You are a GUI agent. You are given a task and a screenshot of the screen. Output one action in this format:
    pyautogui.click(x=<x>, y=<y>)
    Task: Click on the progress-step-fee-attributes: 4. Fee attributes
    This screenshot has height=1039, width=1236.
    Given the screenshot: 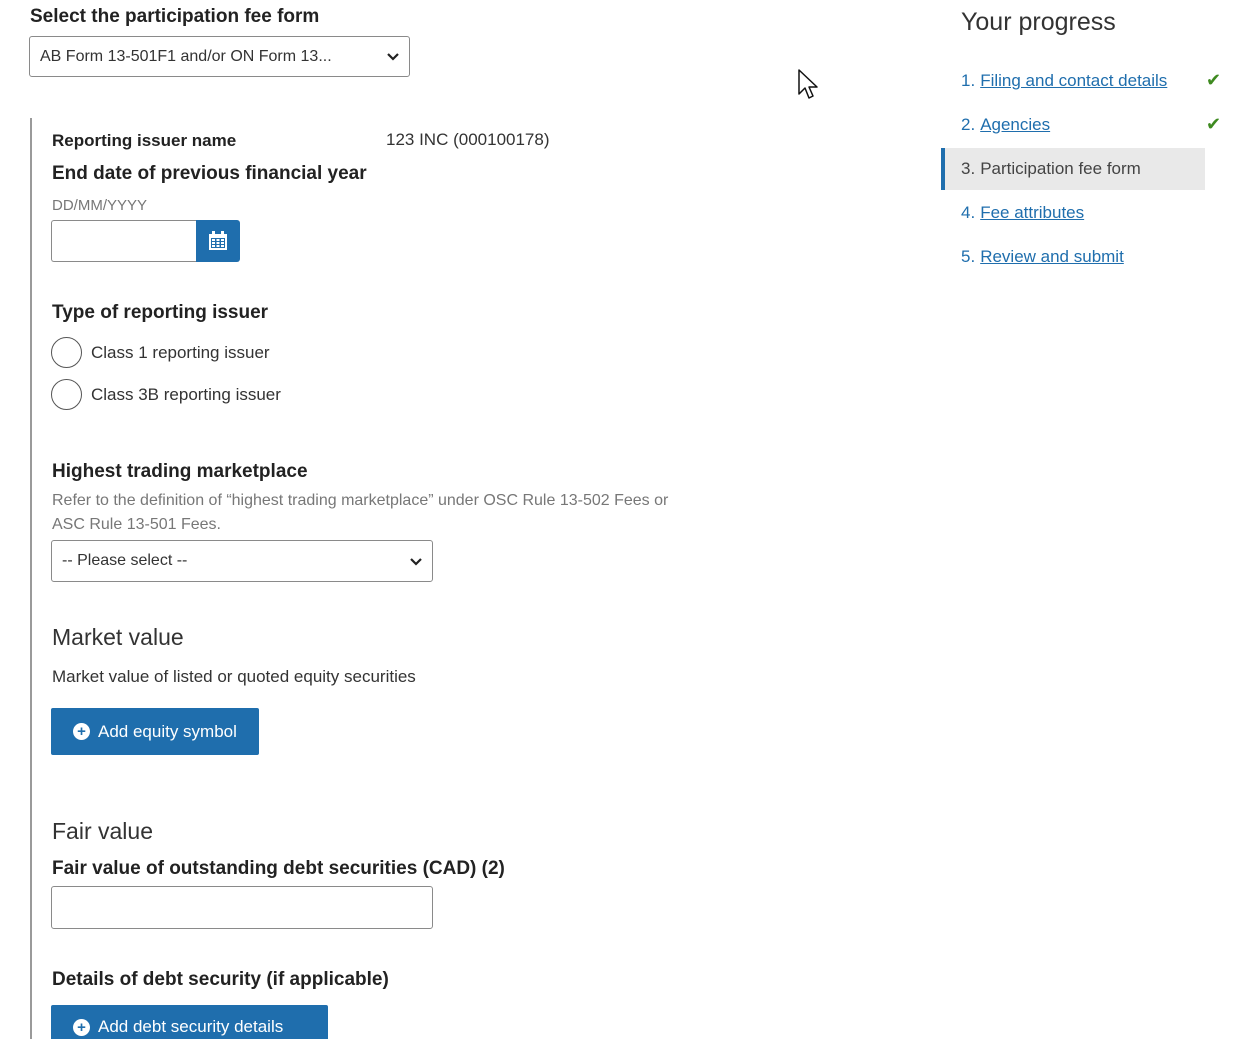 What is the action you would take?
    pyautogui.click(x=1073, y=213)
    